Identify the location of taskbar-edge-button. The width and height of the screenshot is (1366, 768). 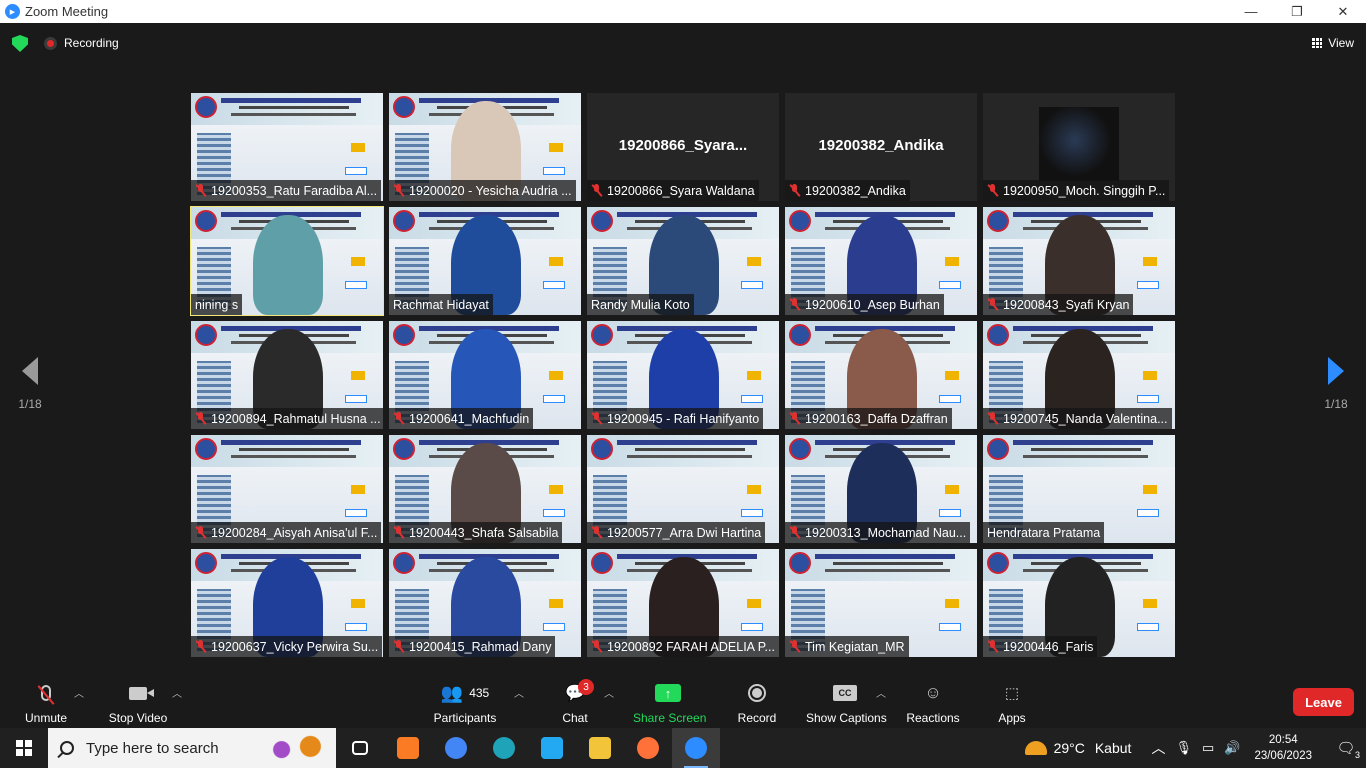
(504, 748).